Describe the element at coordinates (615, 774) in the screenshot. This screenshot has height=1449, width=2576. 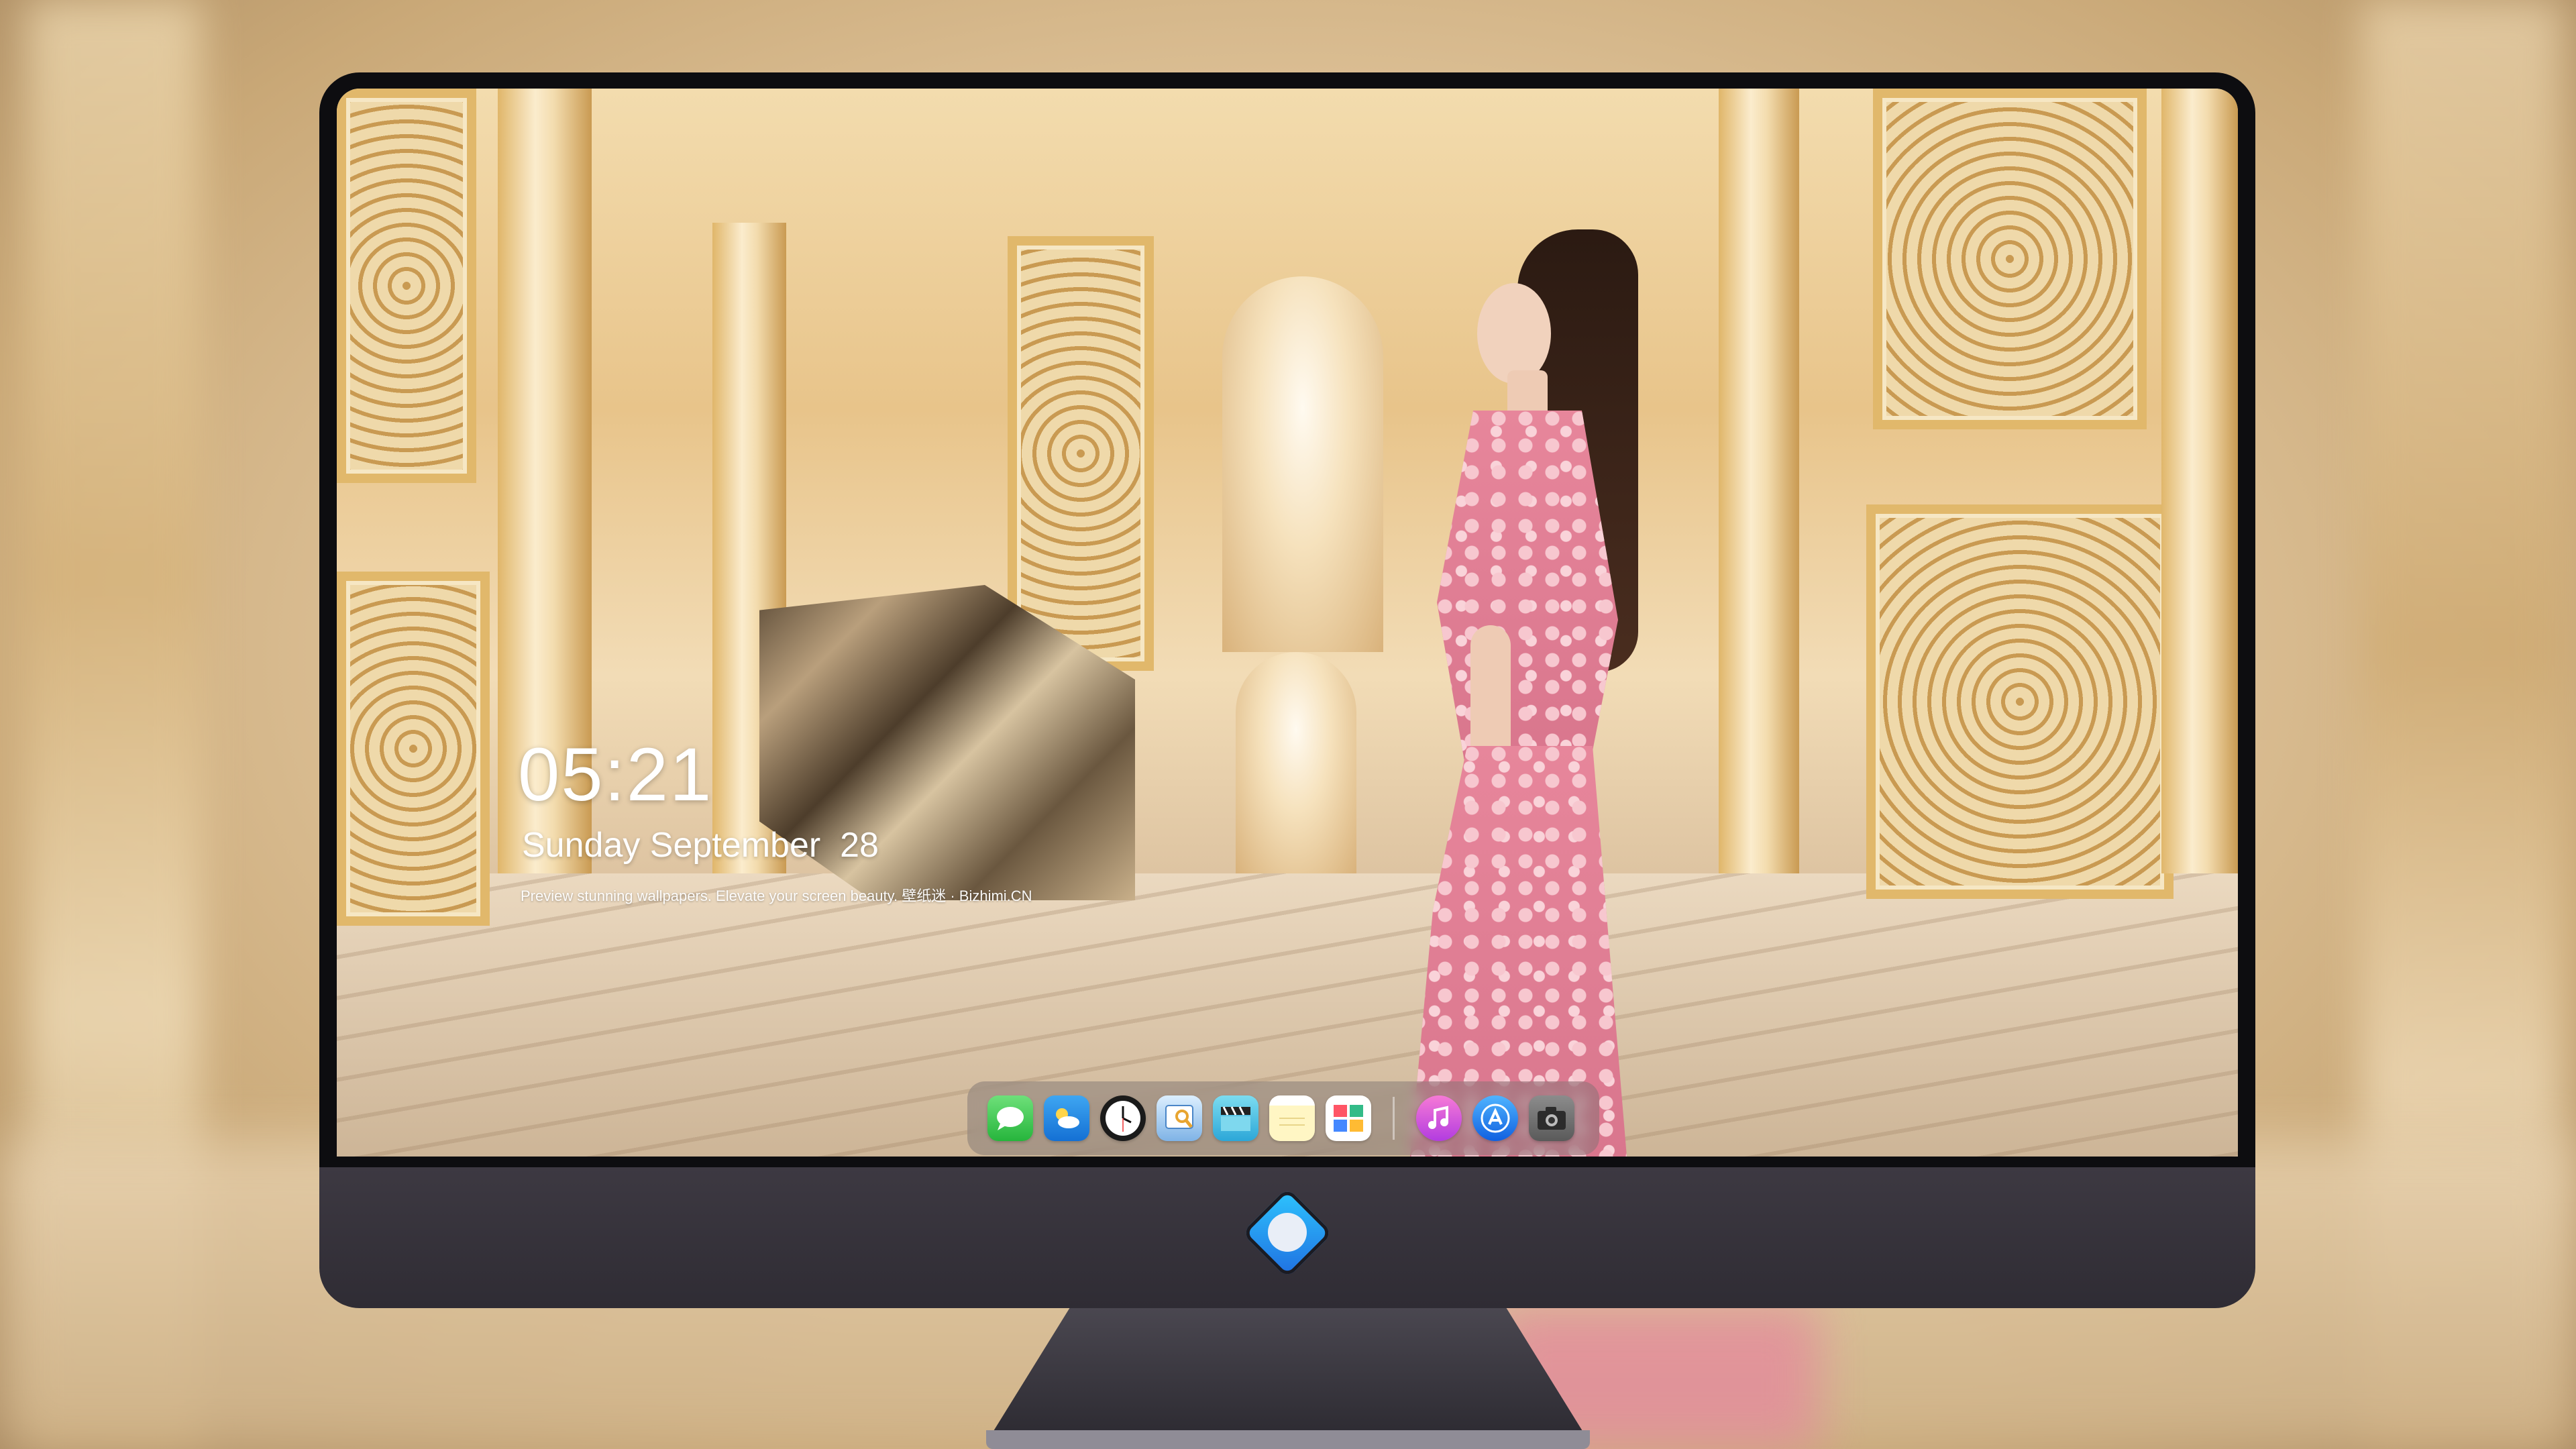
I see `clock-time: 05:21` at that location.